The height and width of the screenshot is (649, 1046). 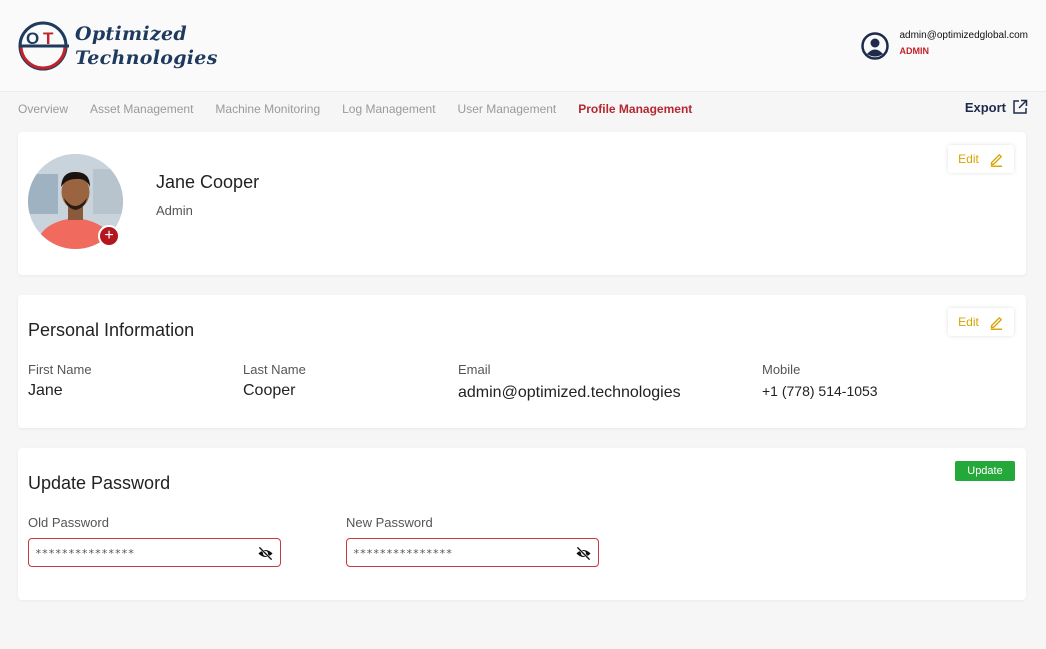 What do you see at coordinates (944, 46) in the screenshot?
I see `user-menu: admin@optimizedglobal.com ADMIN` at bounding box center [944, 46].